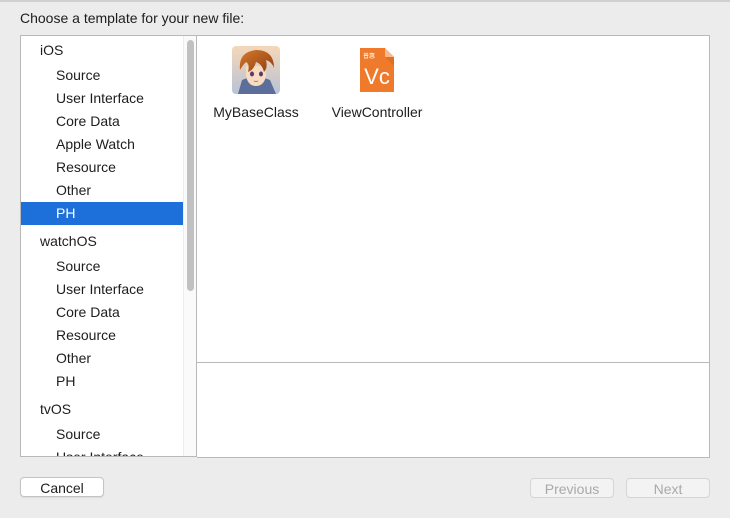  What do you see at coordinates (256, 70) in the screenshot?
I see `anime-avatar-icon` at bounding box center [256, 70].